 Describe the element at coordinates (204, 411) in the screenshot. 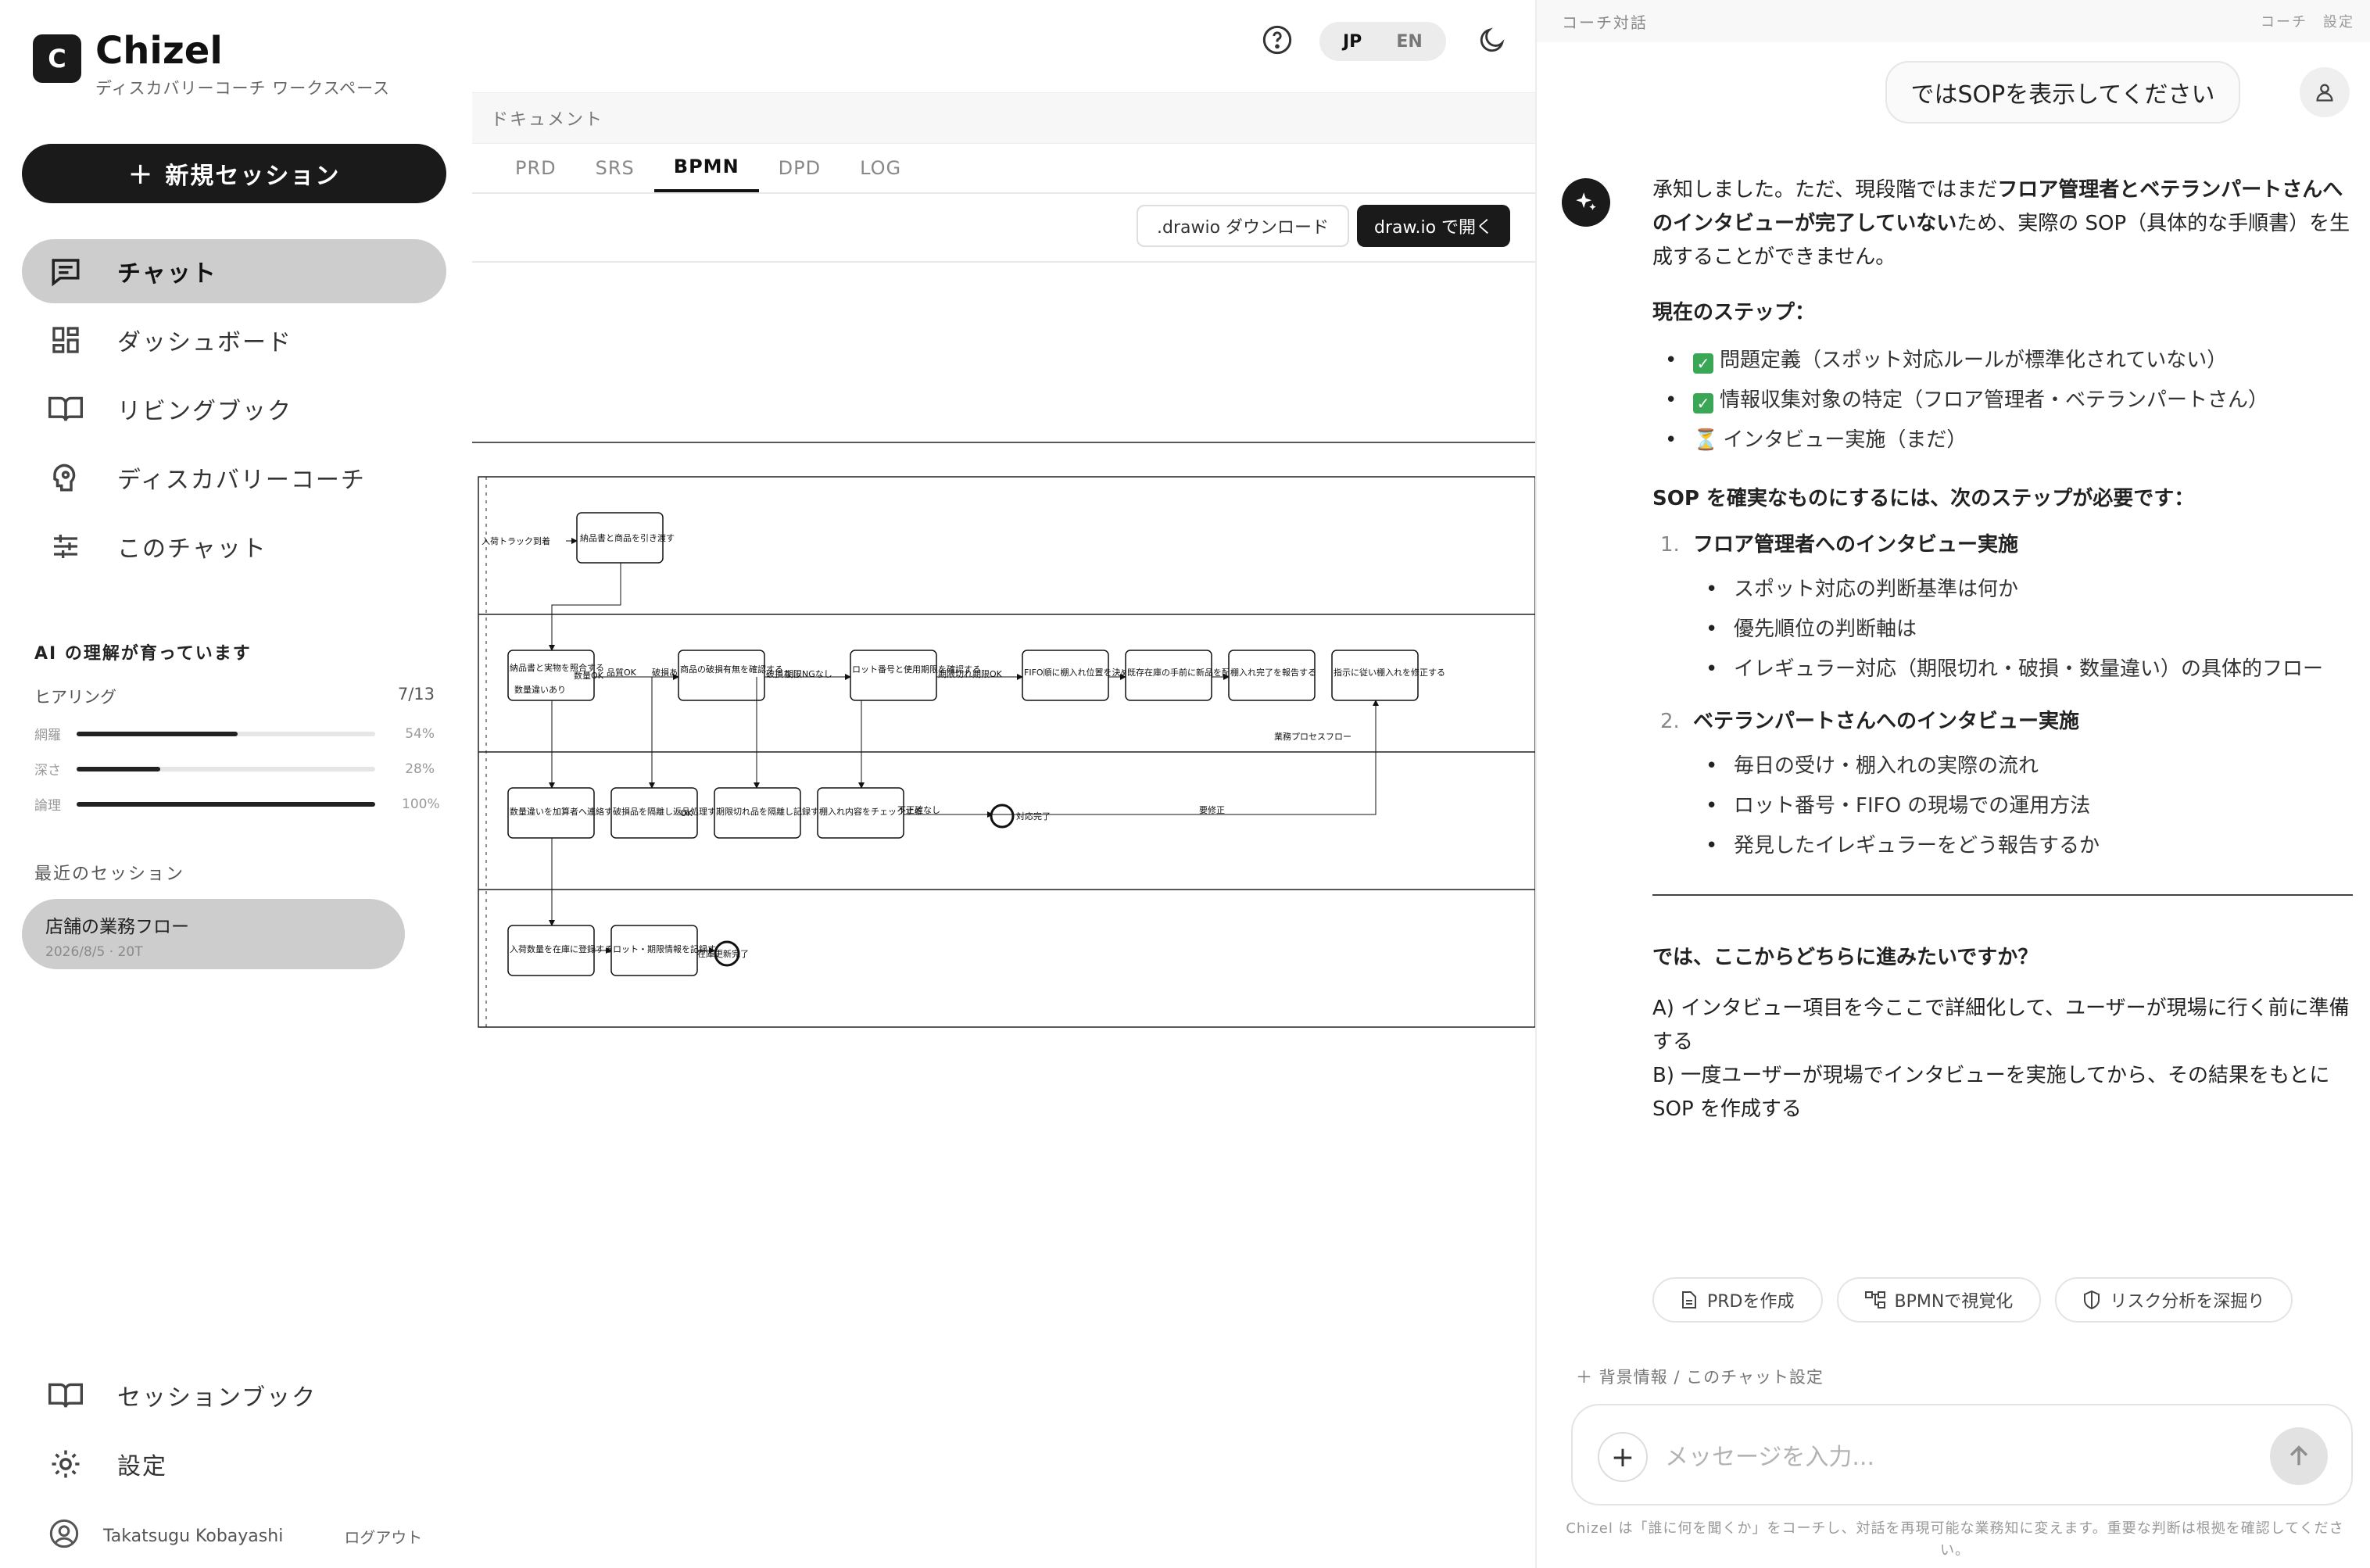

I see `sidebar-item-label: リビングブック` at that location.